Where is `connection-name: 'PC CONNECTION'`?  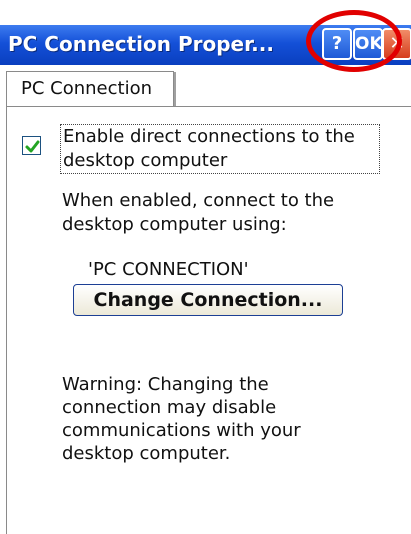 connection-name: 'PC CONNECTION' is located at coordinates (168, 269).